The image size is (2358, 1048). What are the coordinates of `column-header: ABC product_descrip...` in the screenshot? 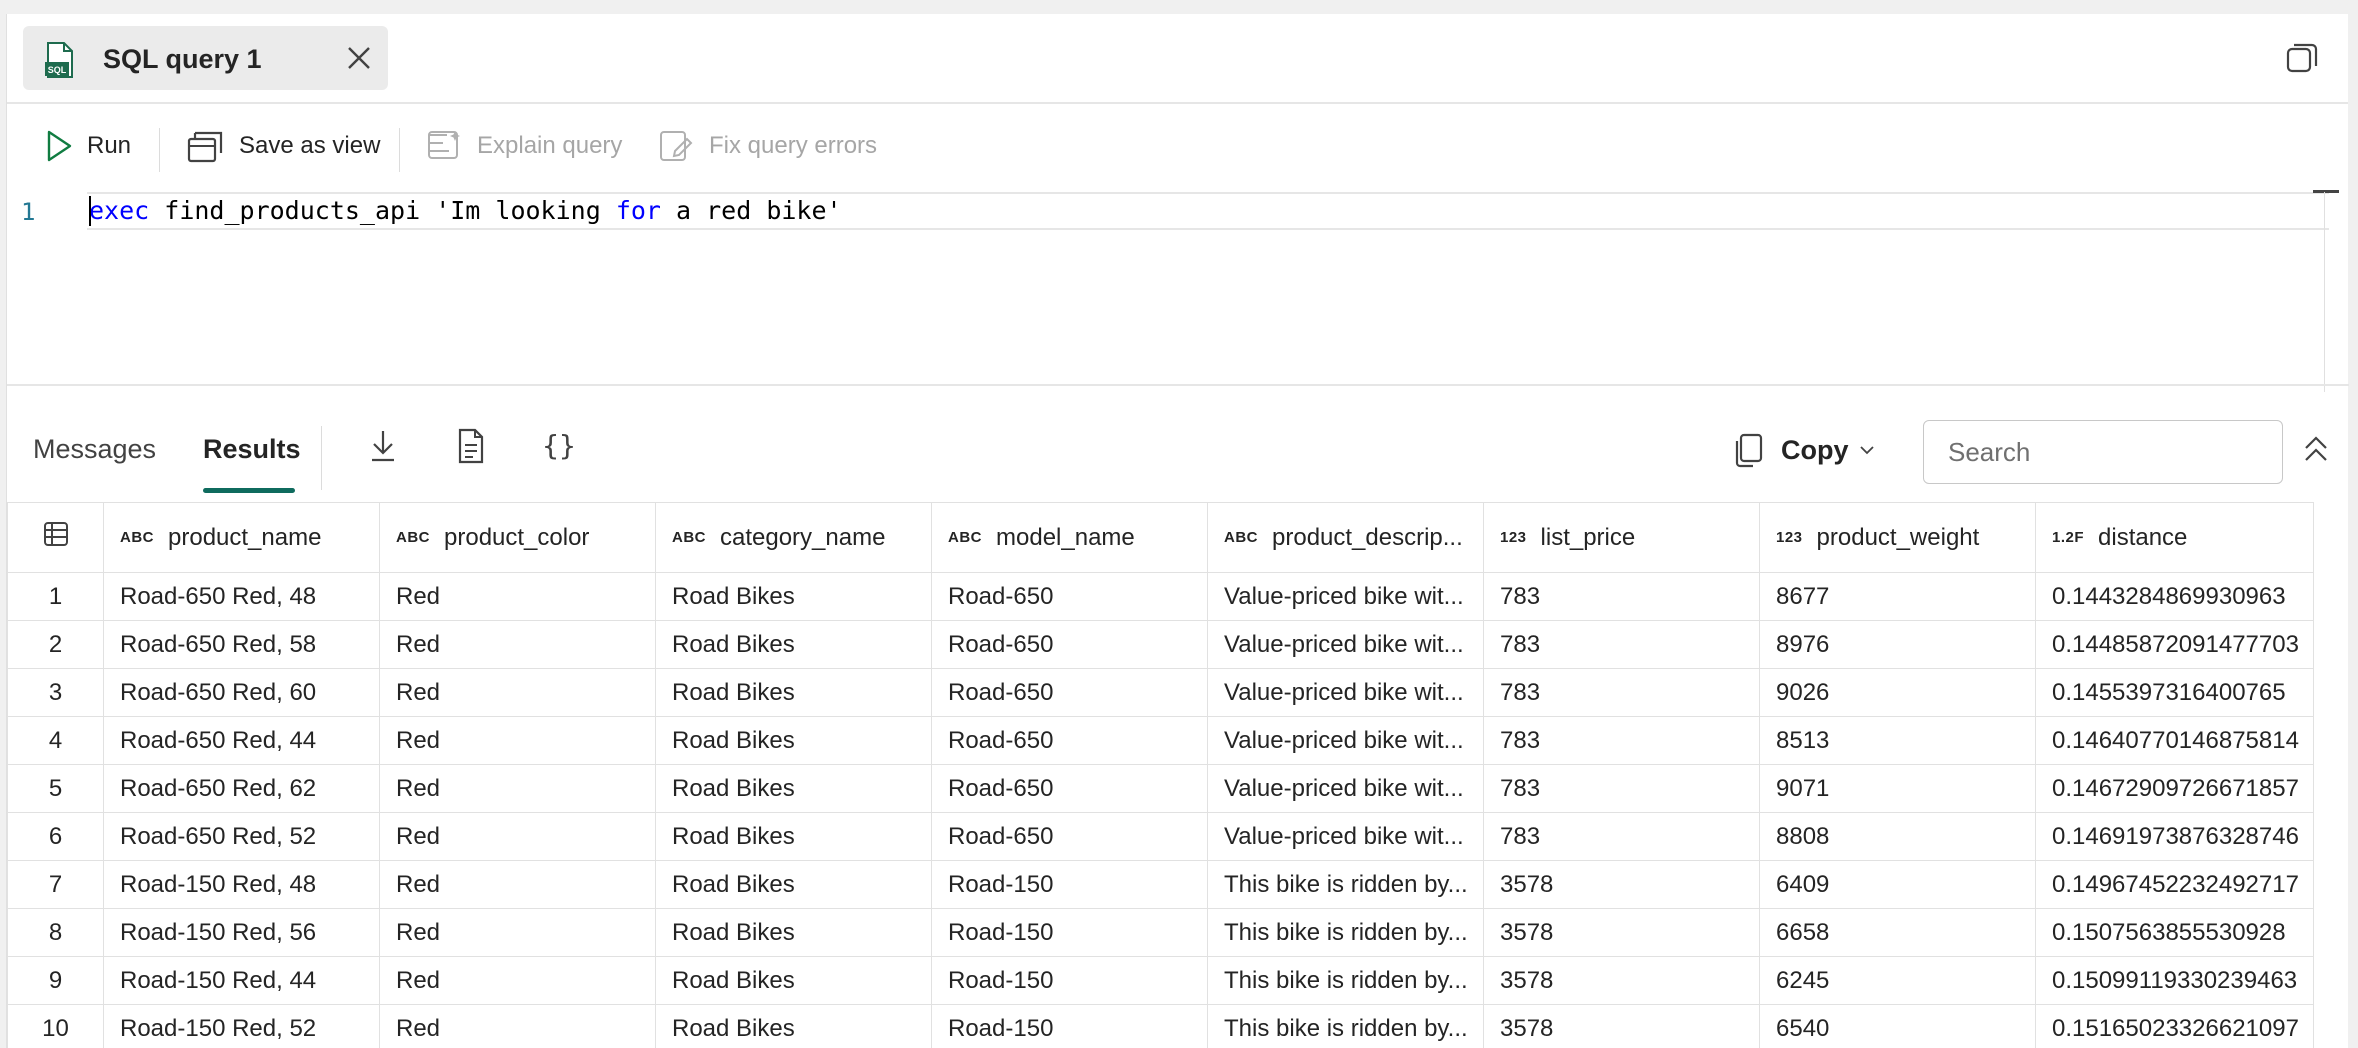 It's located at (1345, 537).